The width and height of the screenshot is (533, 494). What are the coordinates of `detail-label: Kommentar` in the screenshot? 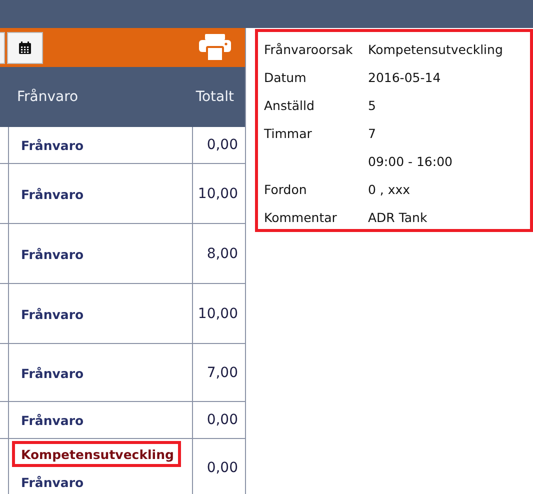 It's located at (301, 217).